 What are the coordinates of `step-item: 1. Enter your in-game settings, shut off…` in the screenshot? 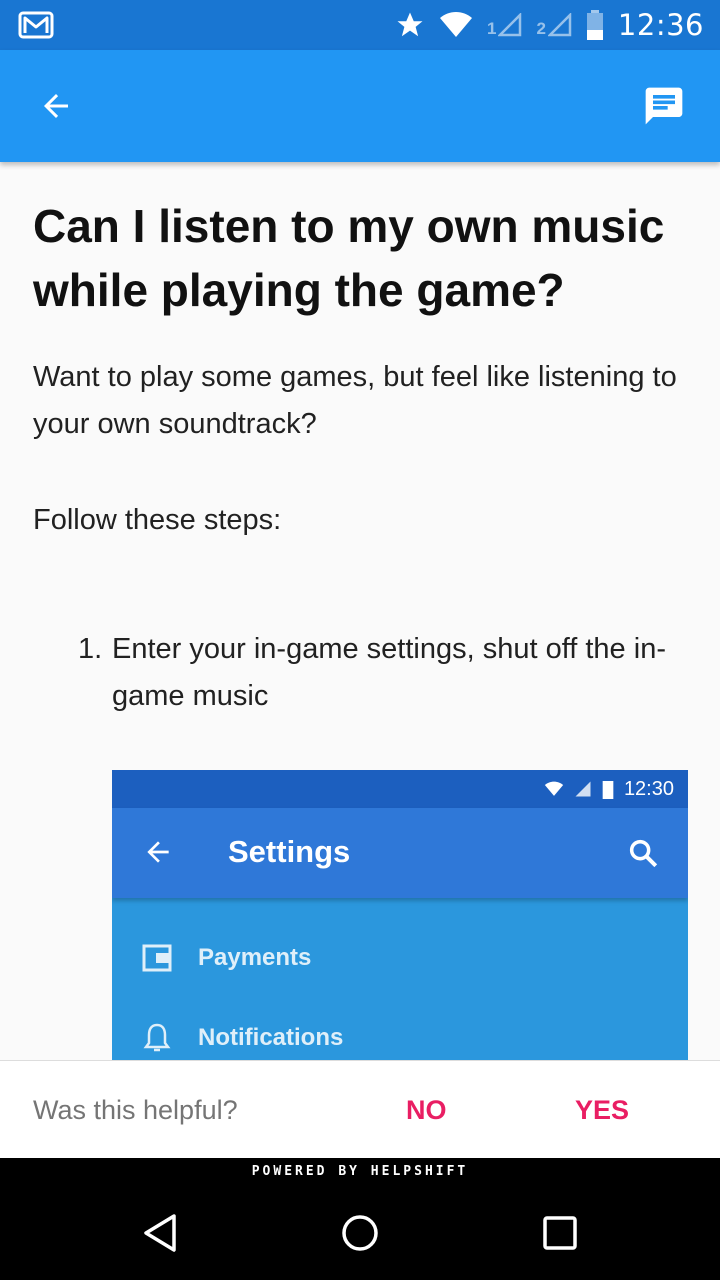 It's located at (383, 673).